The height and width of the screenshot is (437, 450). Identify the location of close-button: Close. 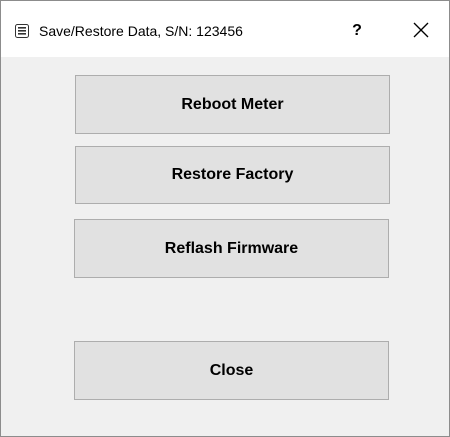
(231, 370).